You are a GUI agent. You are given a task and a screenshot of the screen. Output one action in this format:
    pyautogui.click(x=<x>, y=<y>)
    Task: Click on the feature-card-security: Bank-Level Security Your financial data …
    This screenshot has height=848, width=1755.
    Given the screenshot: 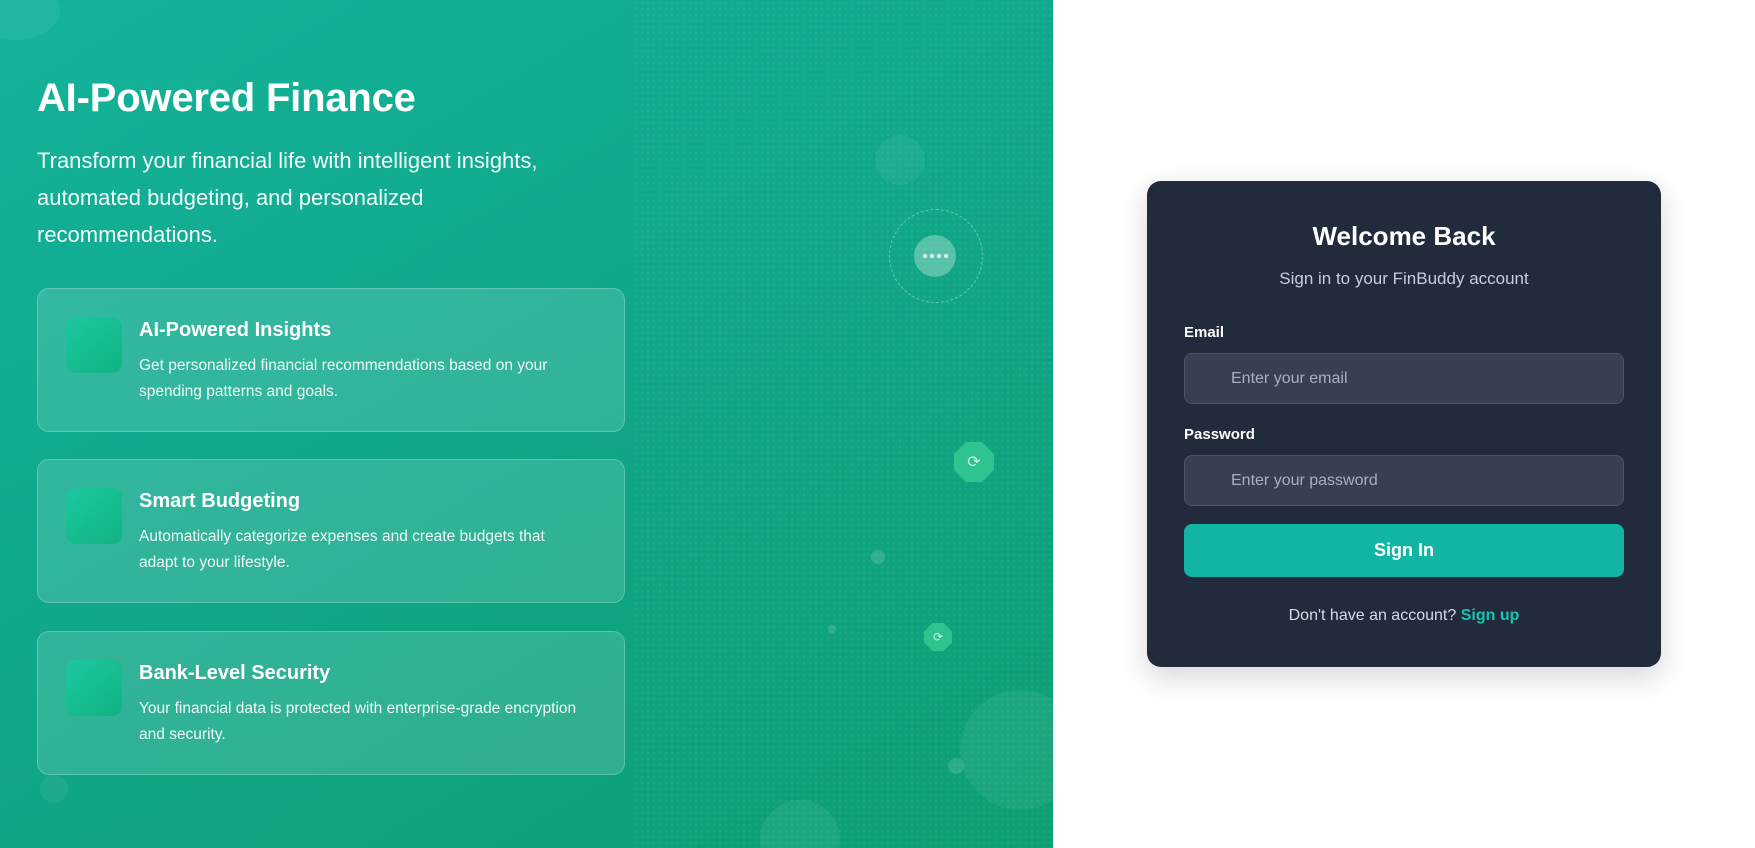 What is the action you would take?
    pyautogui.click(x=331, y=703)
    